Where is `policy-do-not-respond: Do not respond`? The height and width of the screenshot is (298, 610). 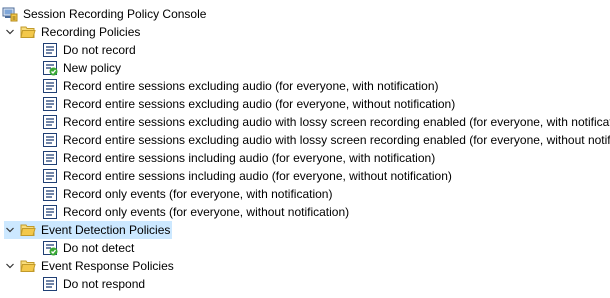
policy-do-not-respond: Do not respond is located at coordinates (94, 284).